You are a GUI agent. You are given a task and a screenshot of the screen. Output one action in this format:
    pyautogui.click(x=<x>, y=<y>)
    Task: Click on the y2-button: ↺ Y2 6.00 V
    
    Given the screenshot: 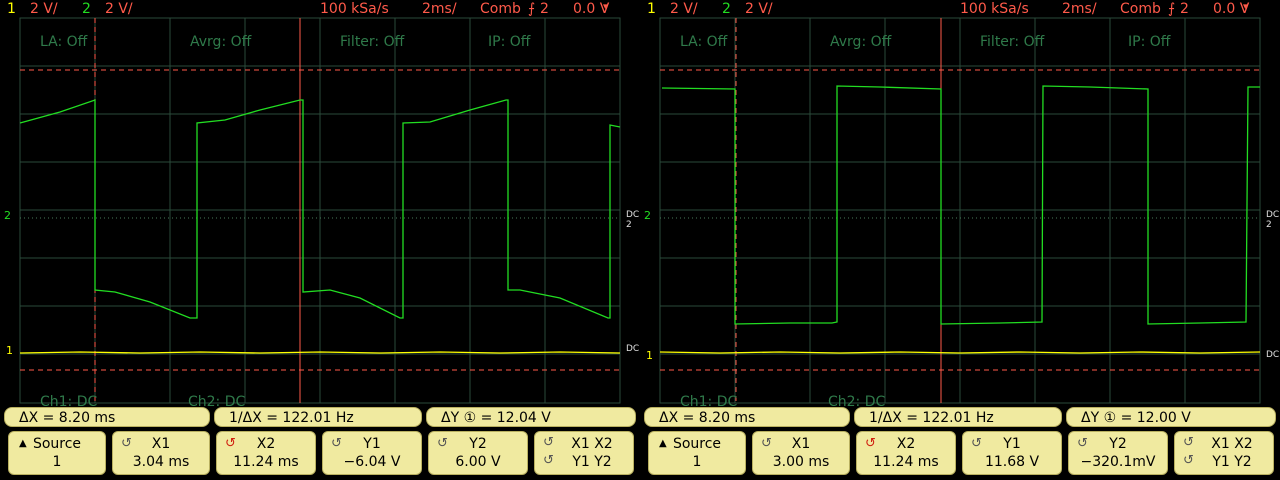 What is the action you would take?
    pyautogui.click(x=478, y=453)
    